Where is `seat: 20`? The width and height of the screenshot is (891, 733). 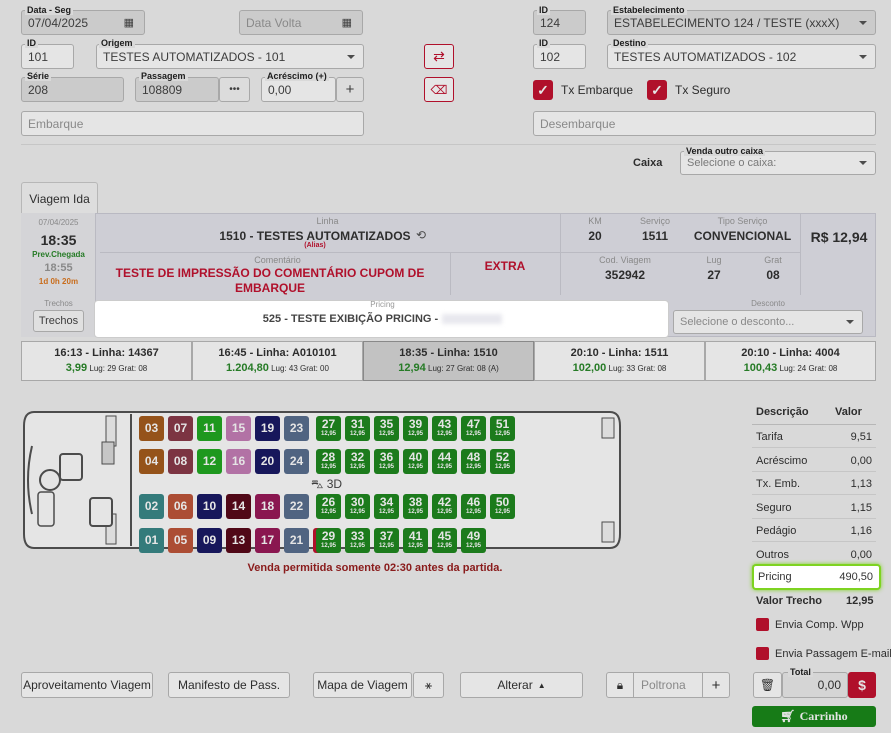 seat: 20 is located at coordinates (267, 461).